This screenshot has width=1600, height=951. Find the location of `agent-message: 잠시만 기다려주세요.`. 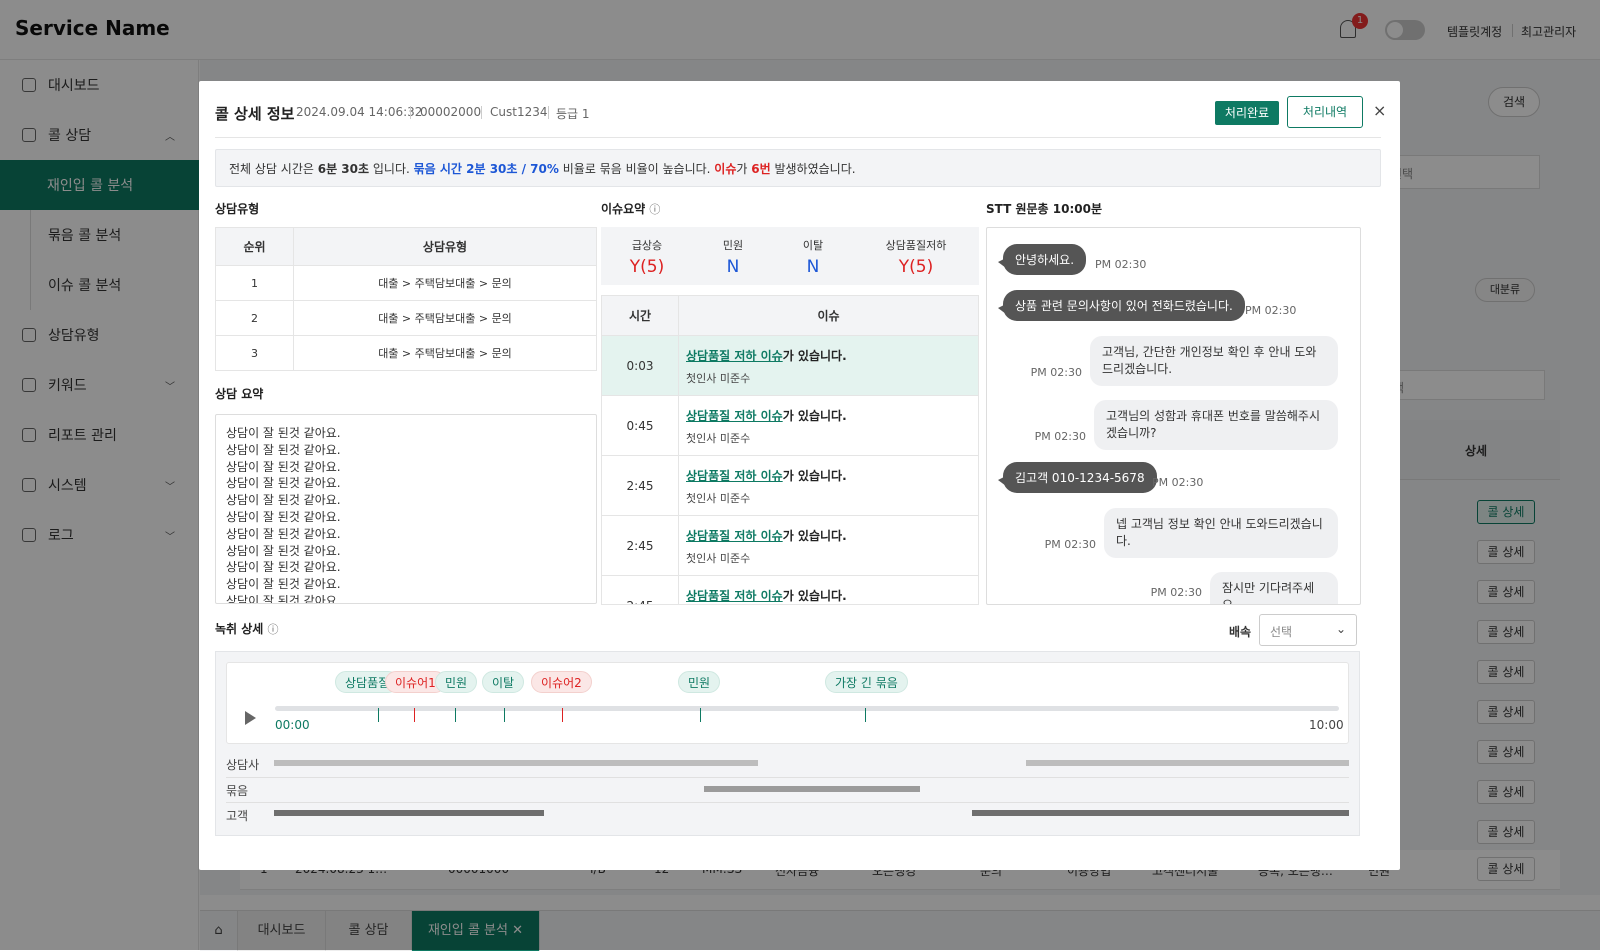

agent-message: 잠시만 기다려주세요. is located at coordinates (1274, 588).